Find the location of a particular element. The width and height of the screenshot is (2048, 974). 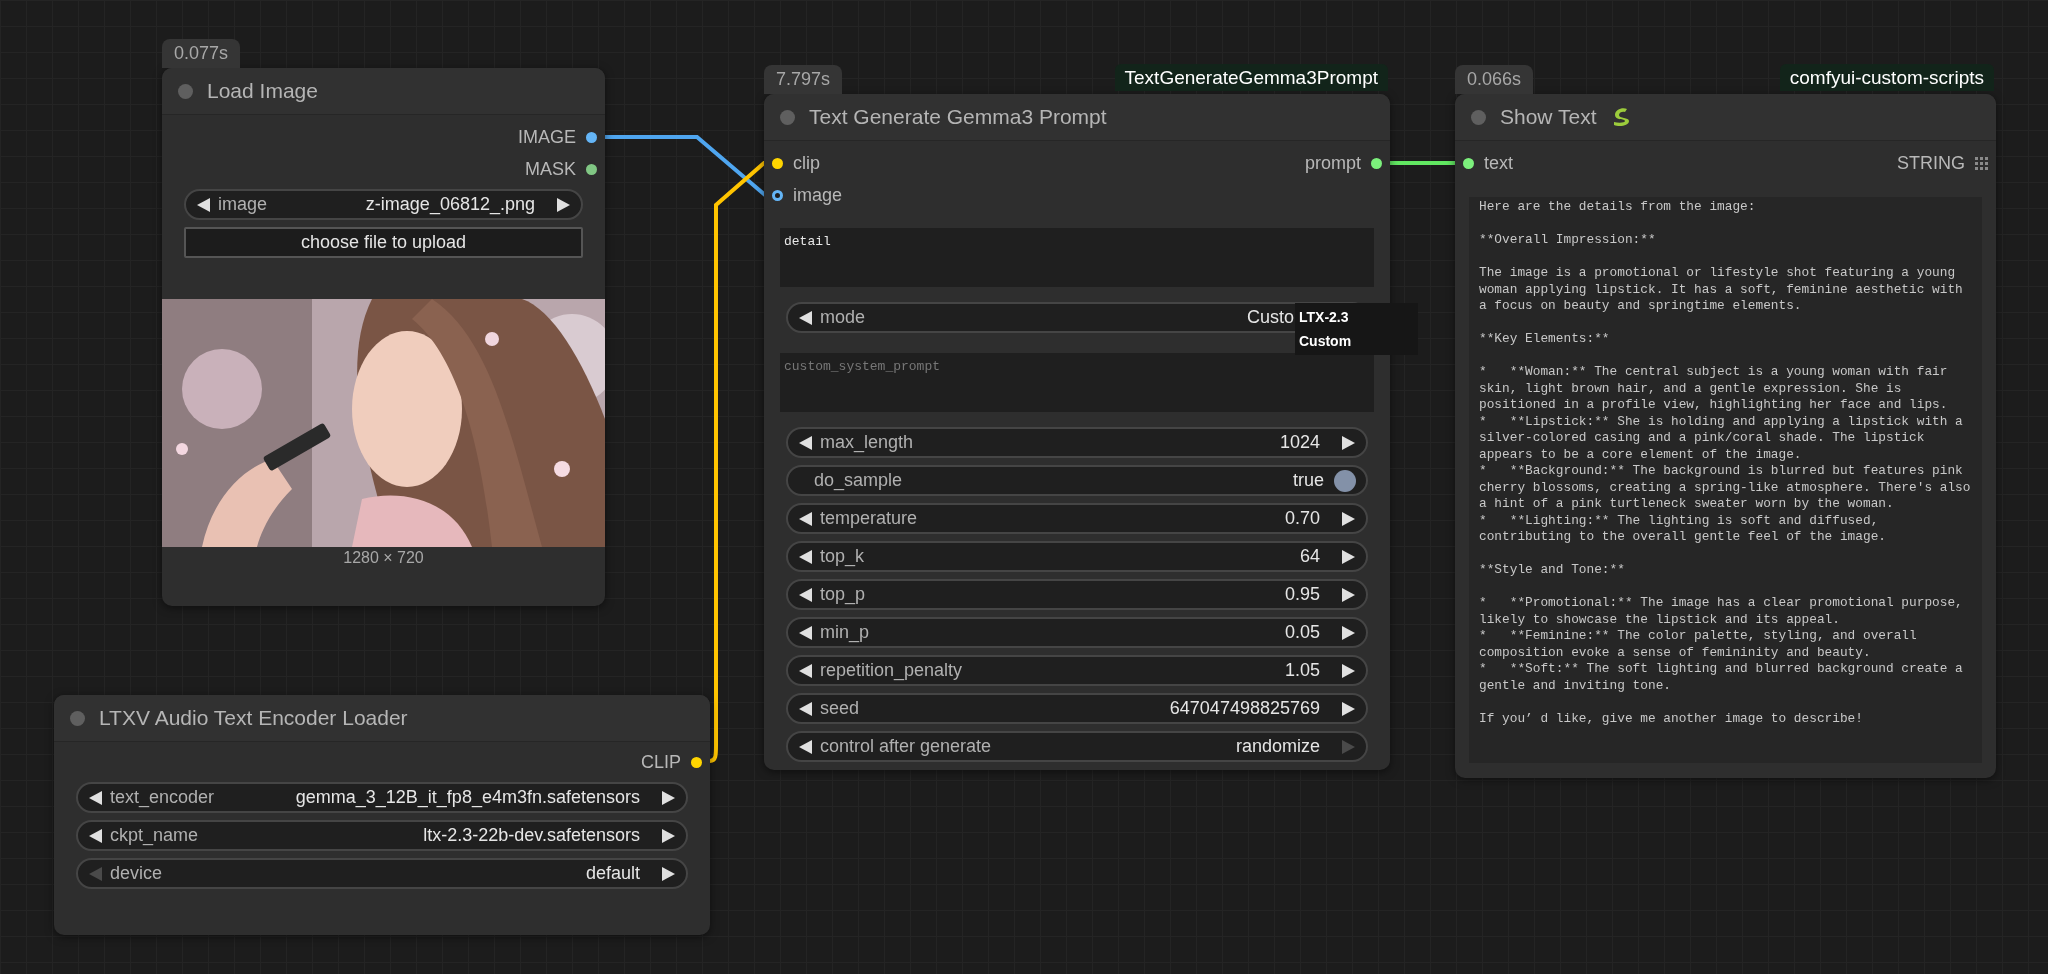

widget-value: Custo is located at coordinates (1270, 317).